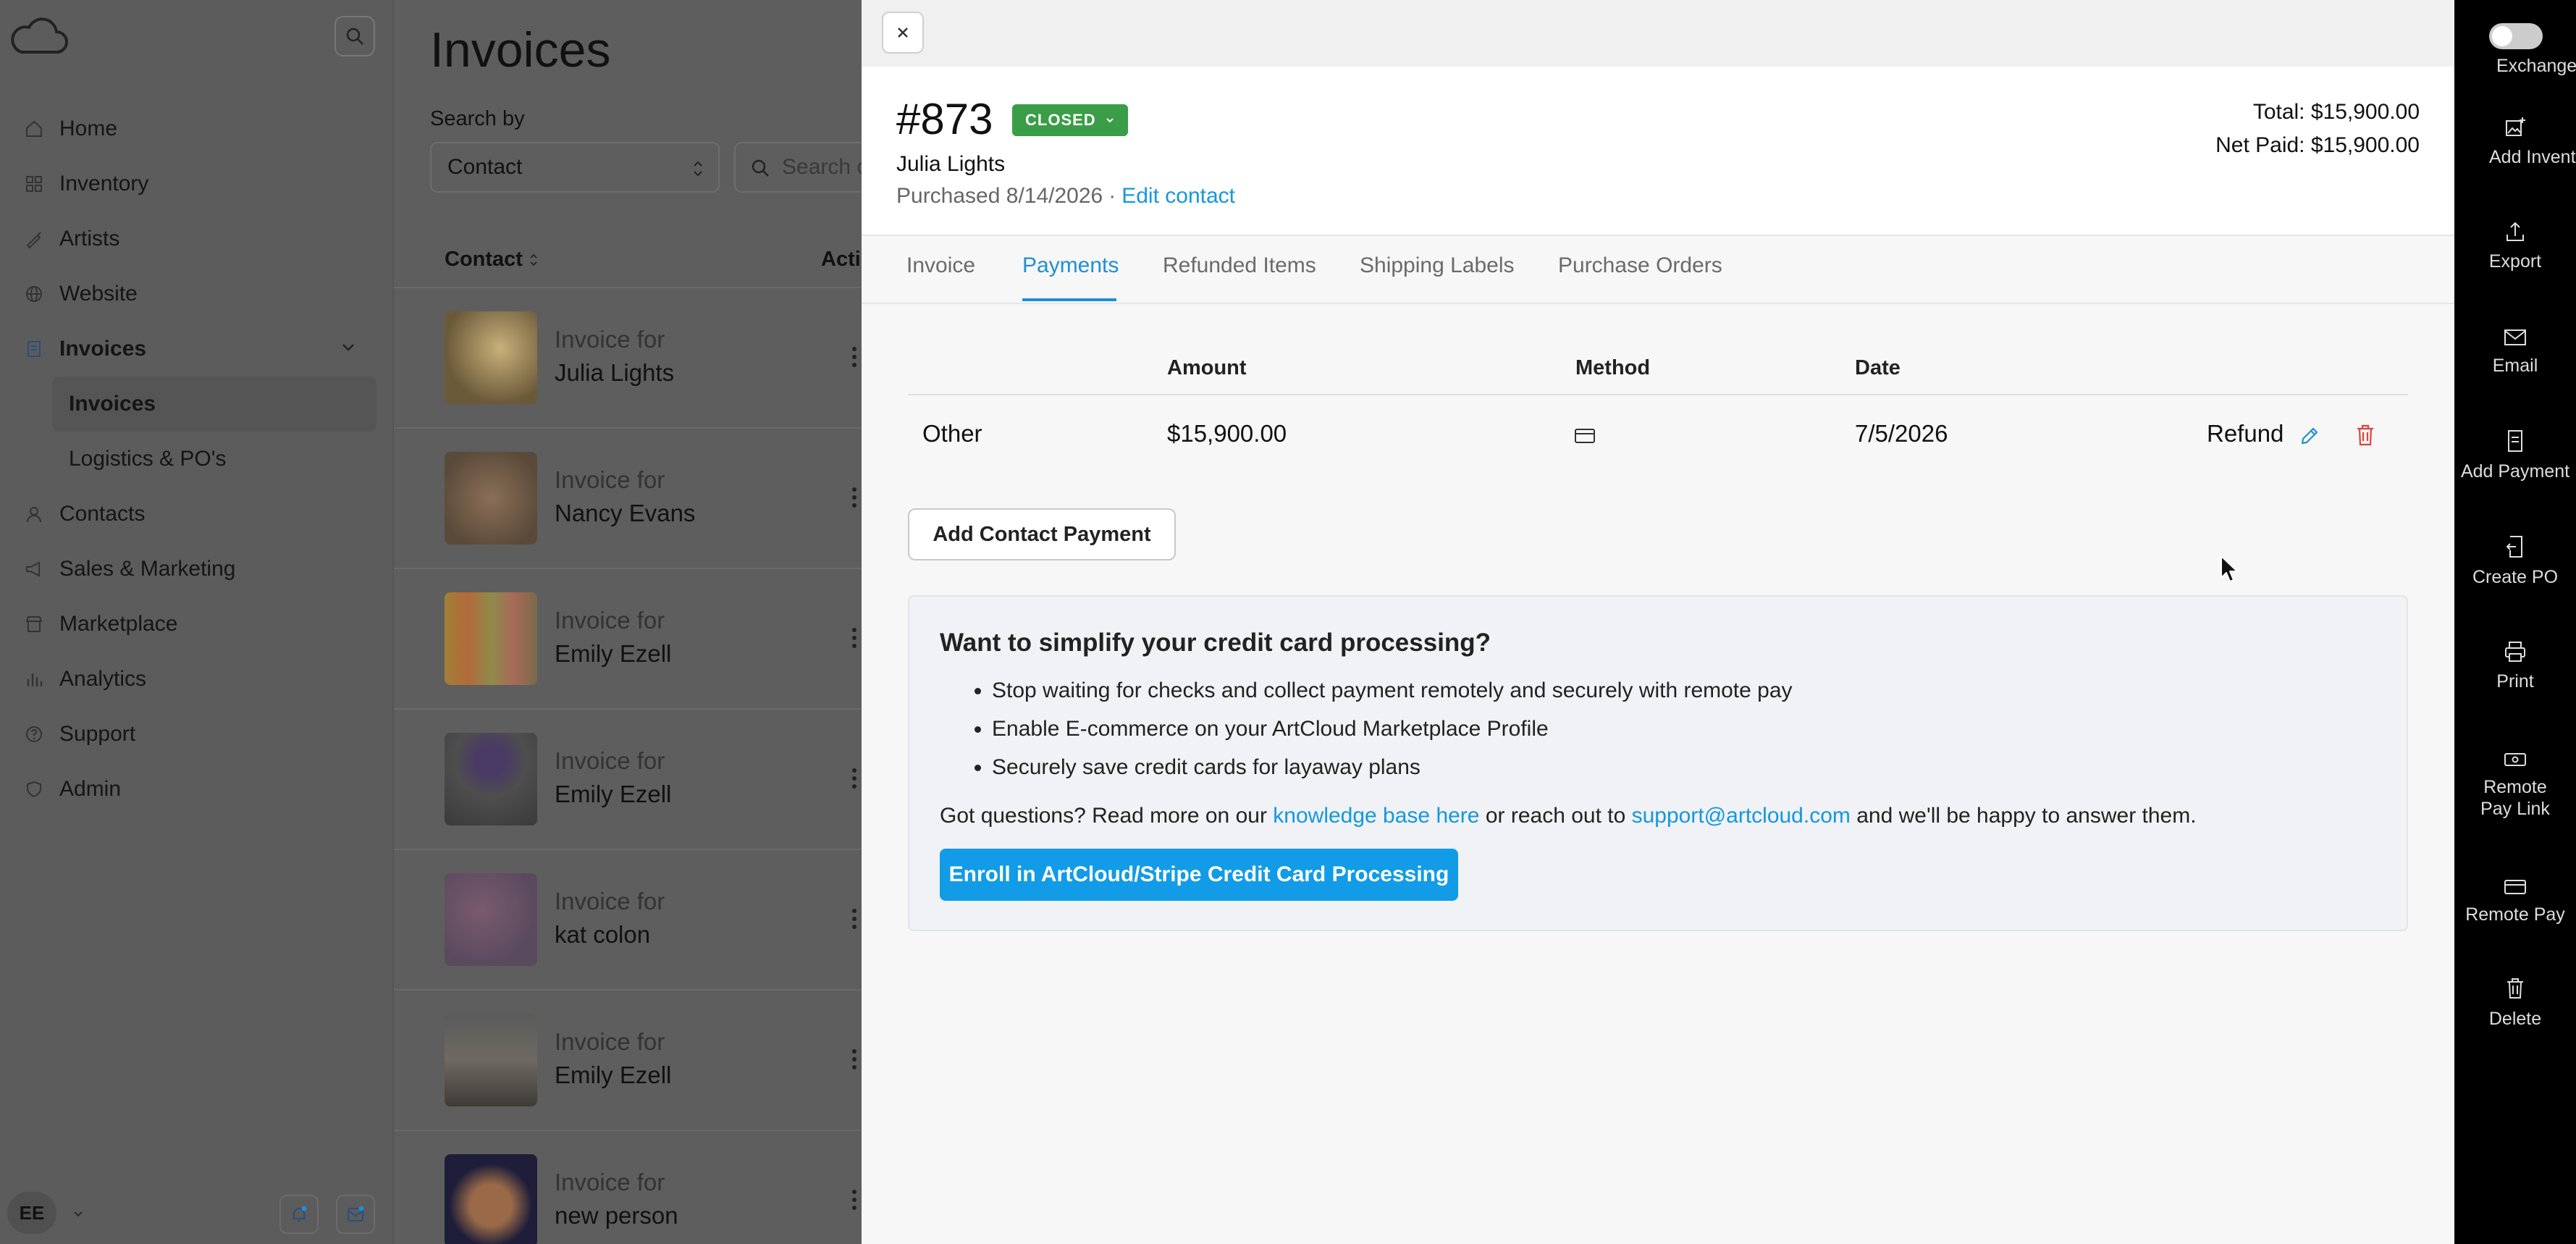 The image size is (2576, 1244). I want to click on rail-label: Create PO, so click(2515, 577).